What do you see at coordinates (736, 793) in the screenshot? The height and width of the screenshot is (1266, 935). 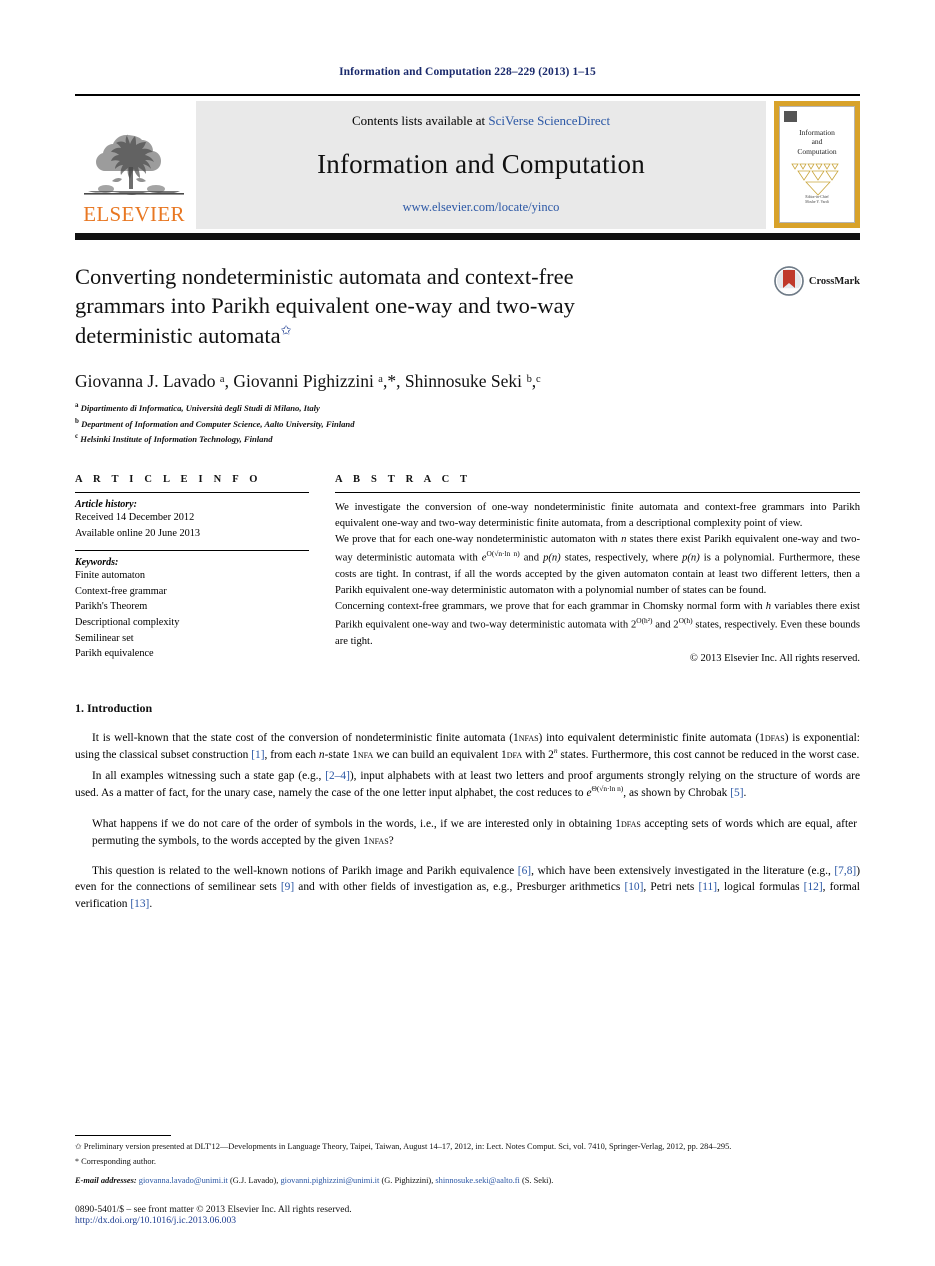 I see `citation-link: [5]` at bounding box center [736, 793].